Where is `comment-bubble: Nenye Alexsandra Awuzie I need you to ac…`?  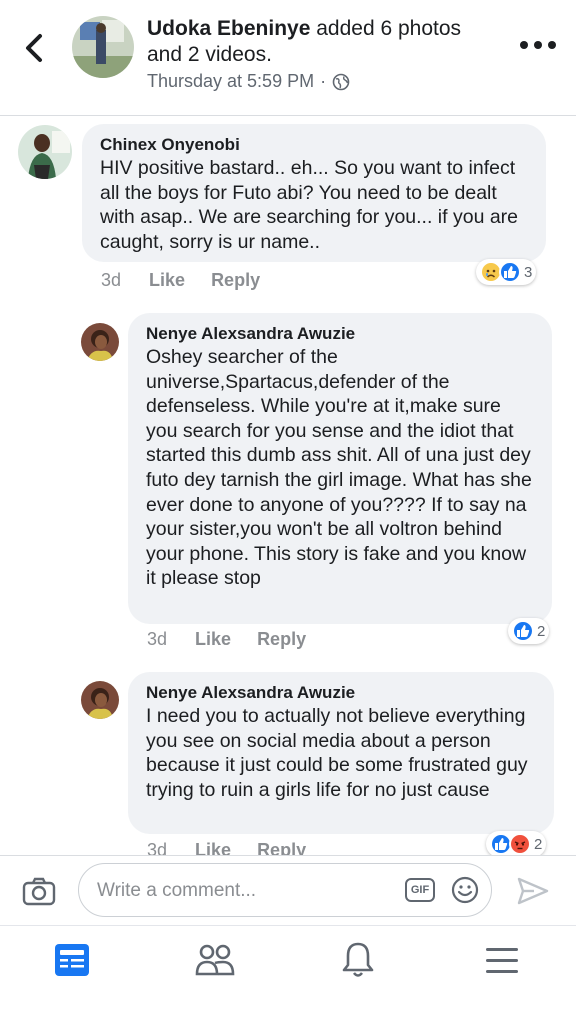
comment-bubble: Nenye Alexsandra Awuzie I need you to ac… is located at coordinates (341, 753).